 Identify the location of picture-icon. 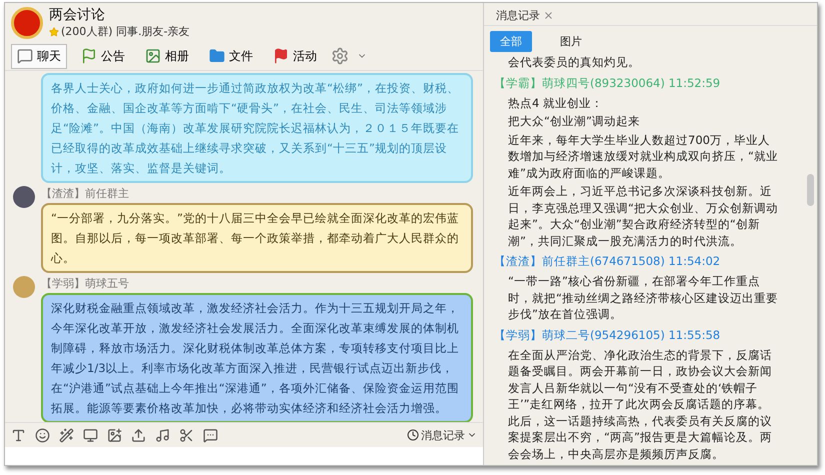
(153, 56).